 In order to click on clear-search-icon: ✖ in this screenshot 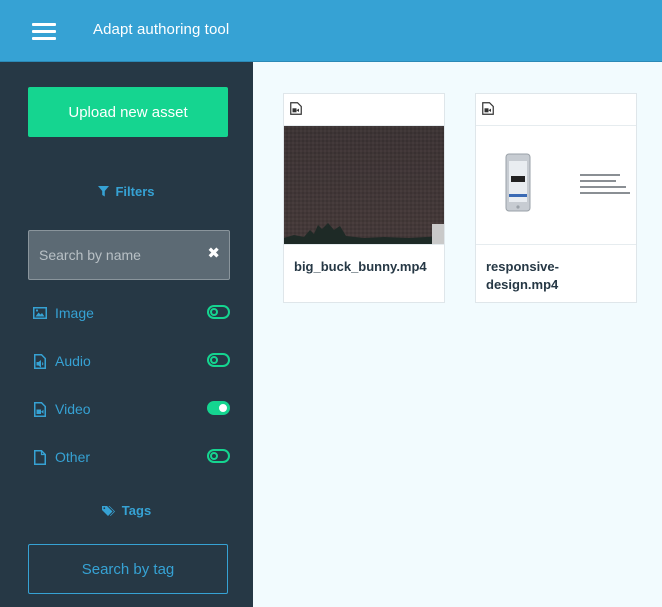, I will do `click(213, 254)`.